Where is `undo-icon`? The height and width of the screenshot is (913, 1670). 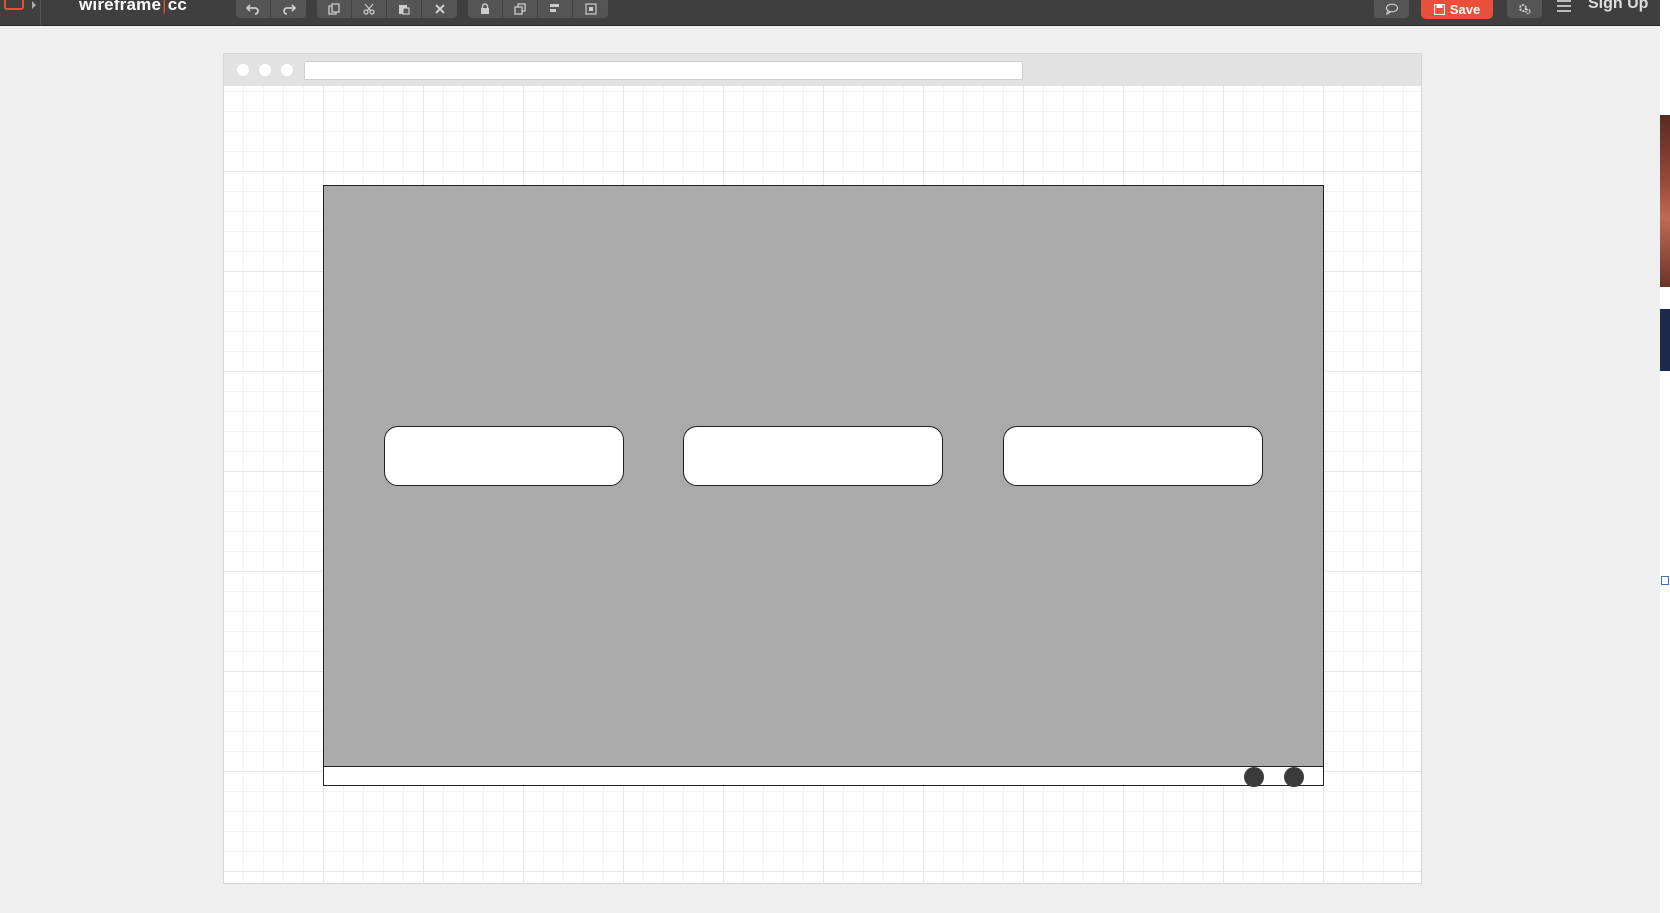 undo-icon is located at coordinates (252, 9).